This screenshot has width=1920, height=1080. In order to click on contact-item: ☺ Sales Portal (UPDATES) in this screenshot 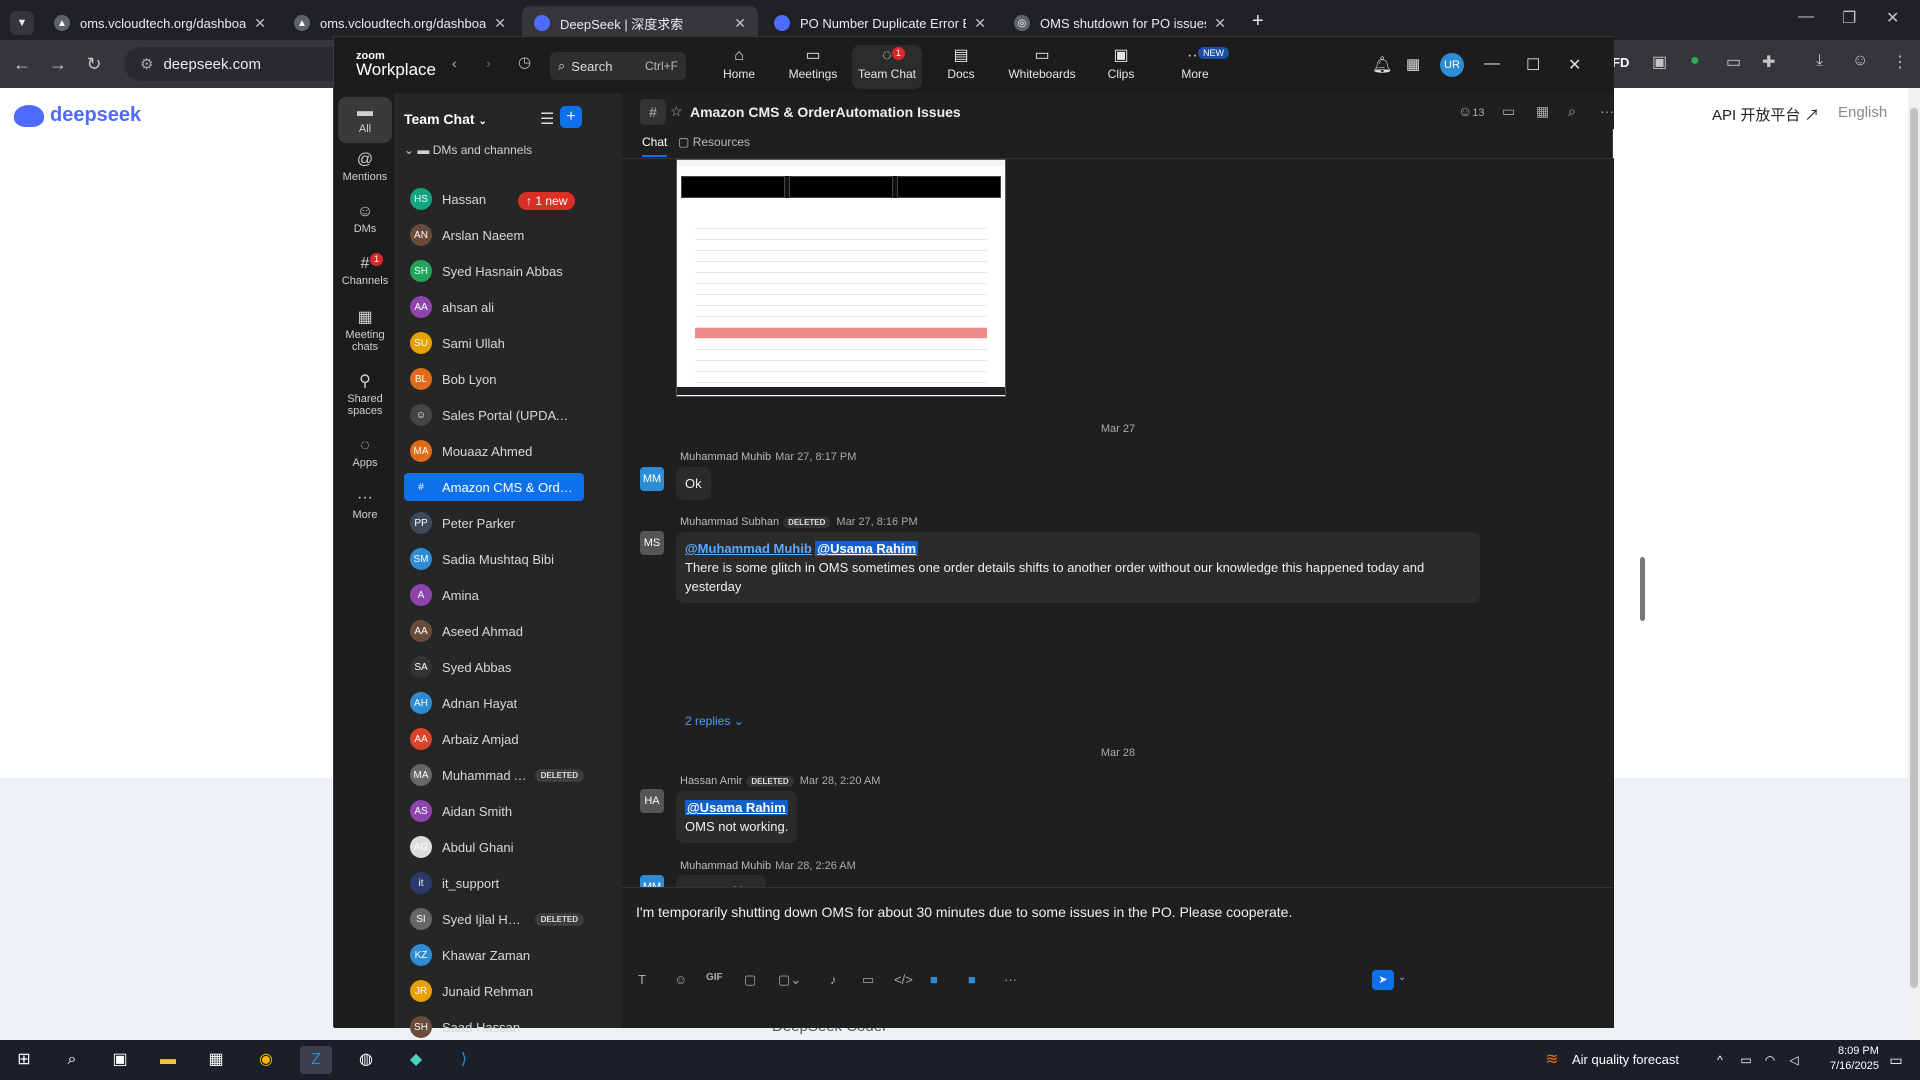, I will do `click(494, 415)`.